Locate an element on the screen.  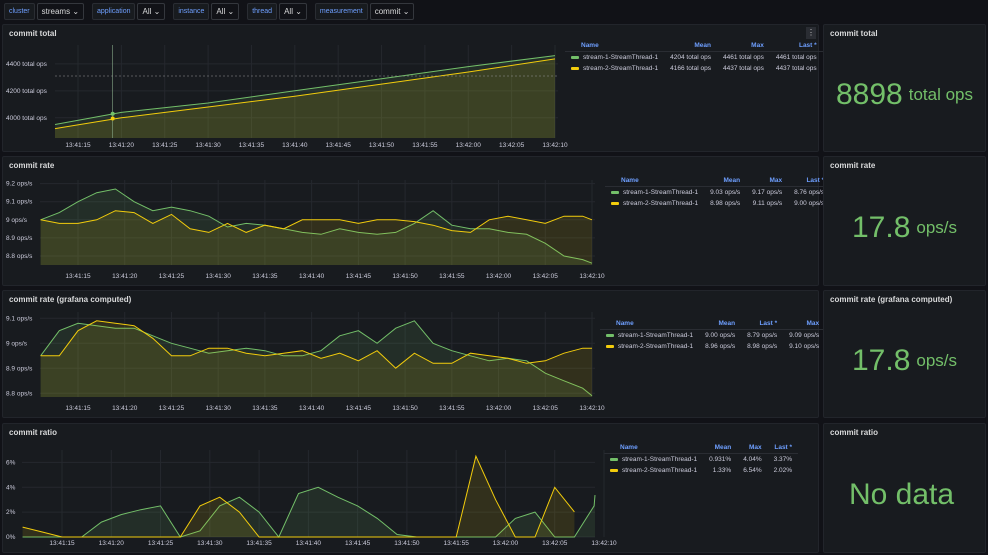
variable-label: measurement is located at coordinates (341, 11).